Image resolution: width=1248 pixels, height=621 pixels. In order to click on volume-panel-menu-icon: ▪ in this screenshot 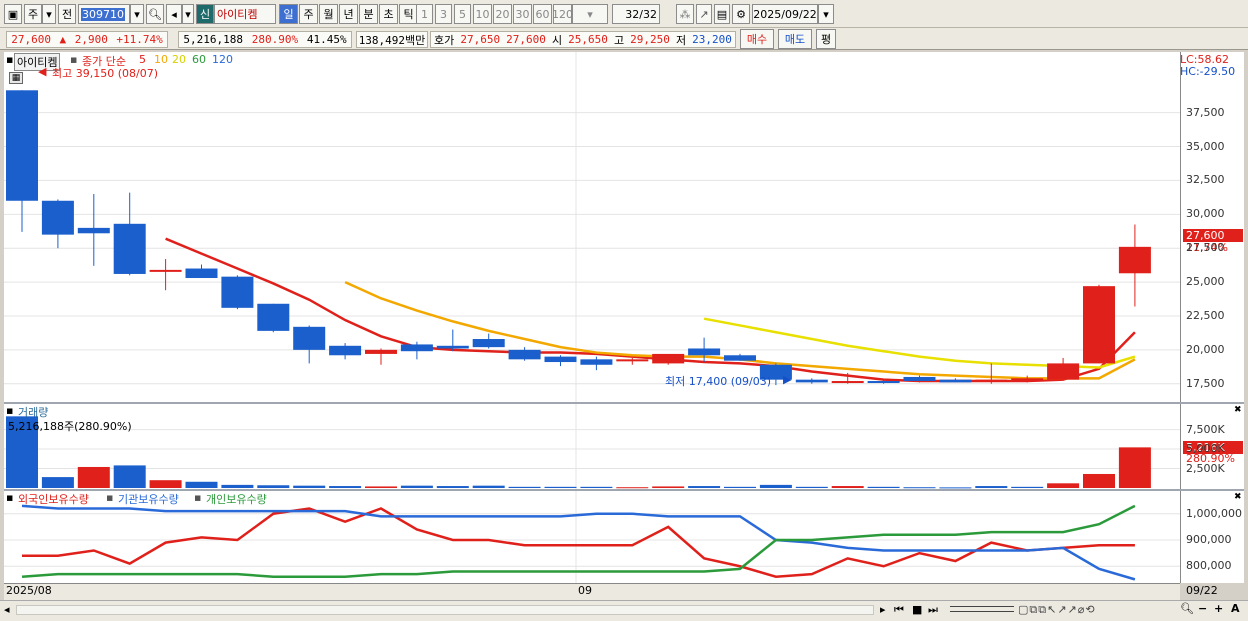, I will do `click(9, 410)`.